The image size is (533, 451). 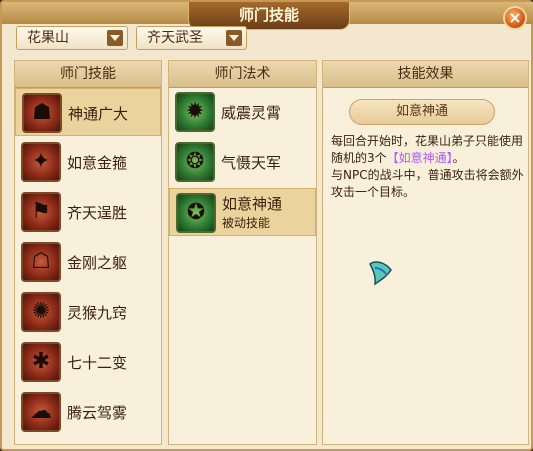 I want to click on skills-panel-header: 师门技能, so click(x=88, y=74).